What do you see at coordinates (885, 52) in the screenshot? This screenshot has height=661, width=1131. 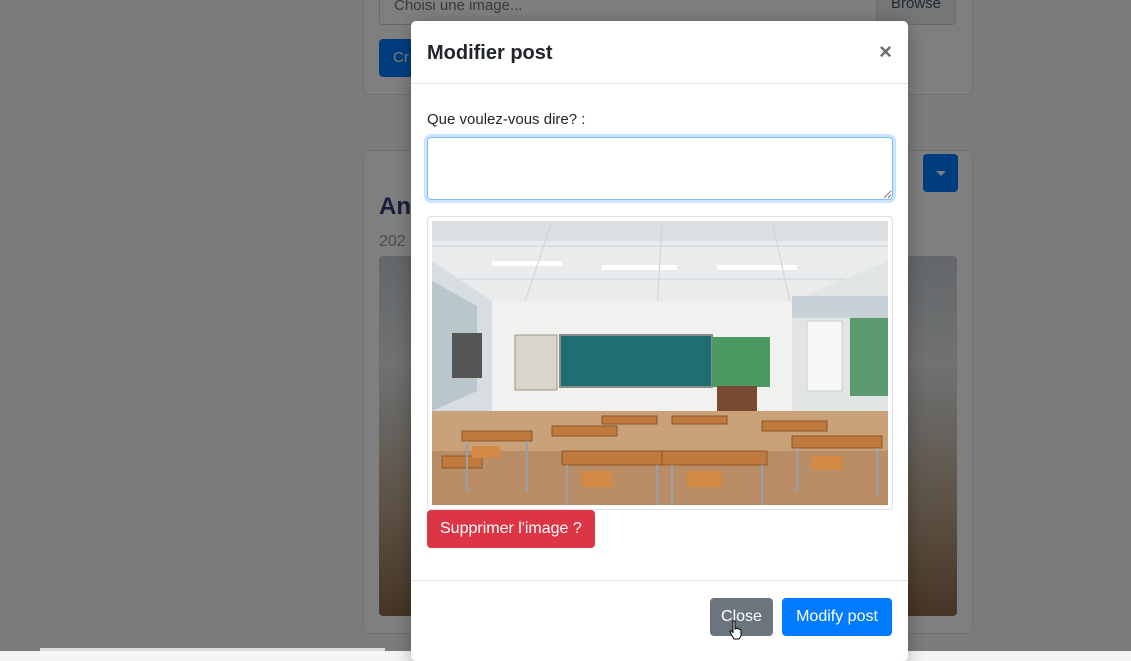 I see `close-icon: ×` at bounding box center [885, 52].